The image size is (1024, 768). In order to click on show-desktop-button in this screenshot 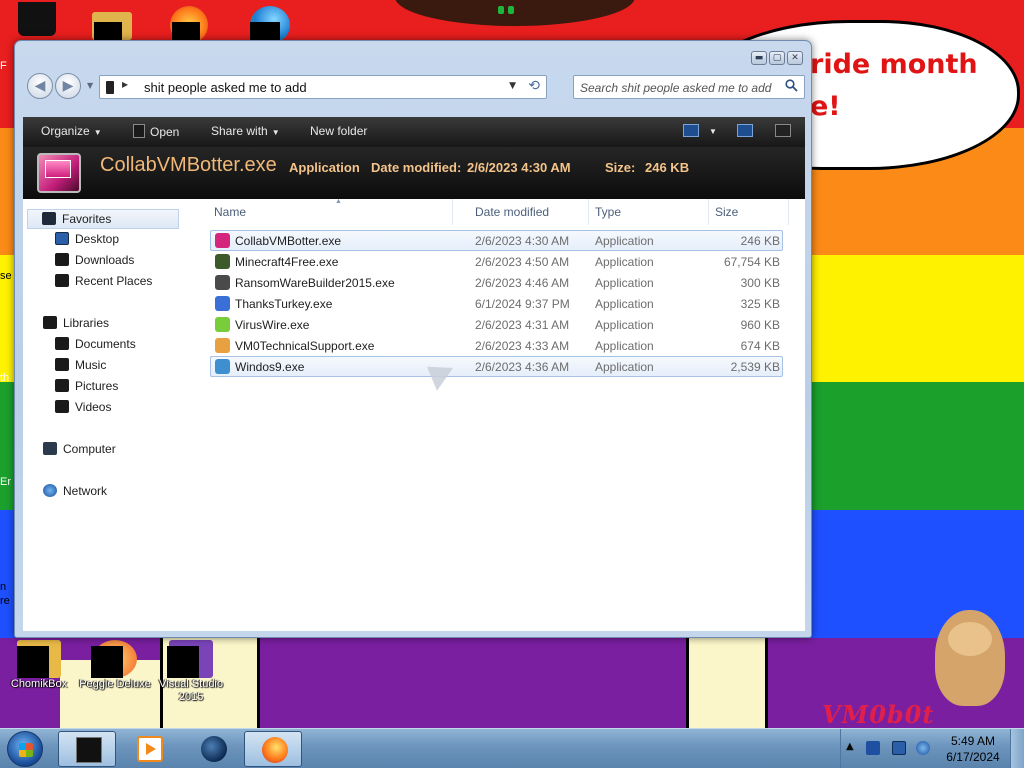, I will do `click(1017, 748)`.